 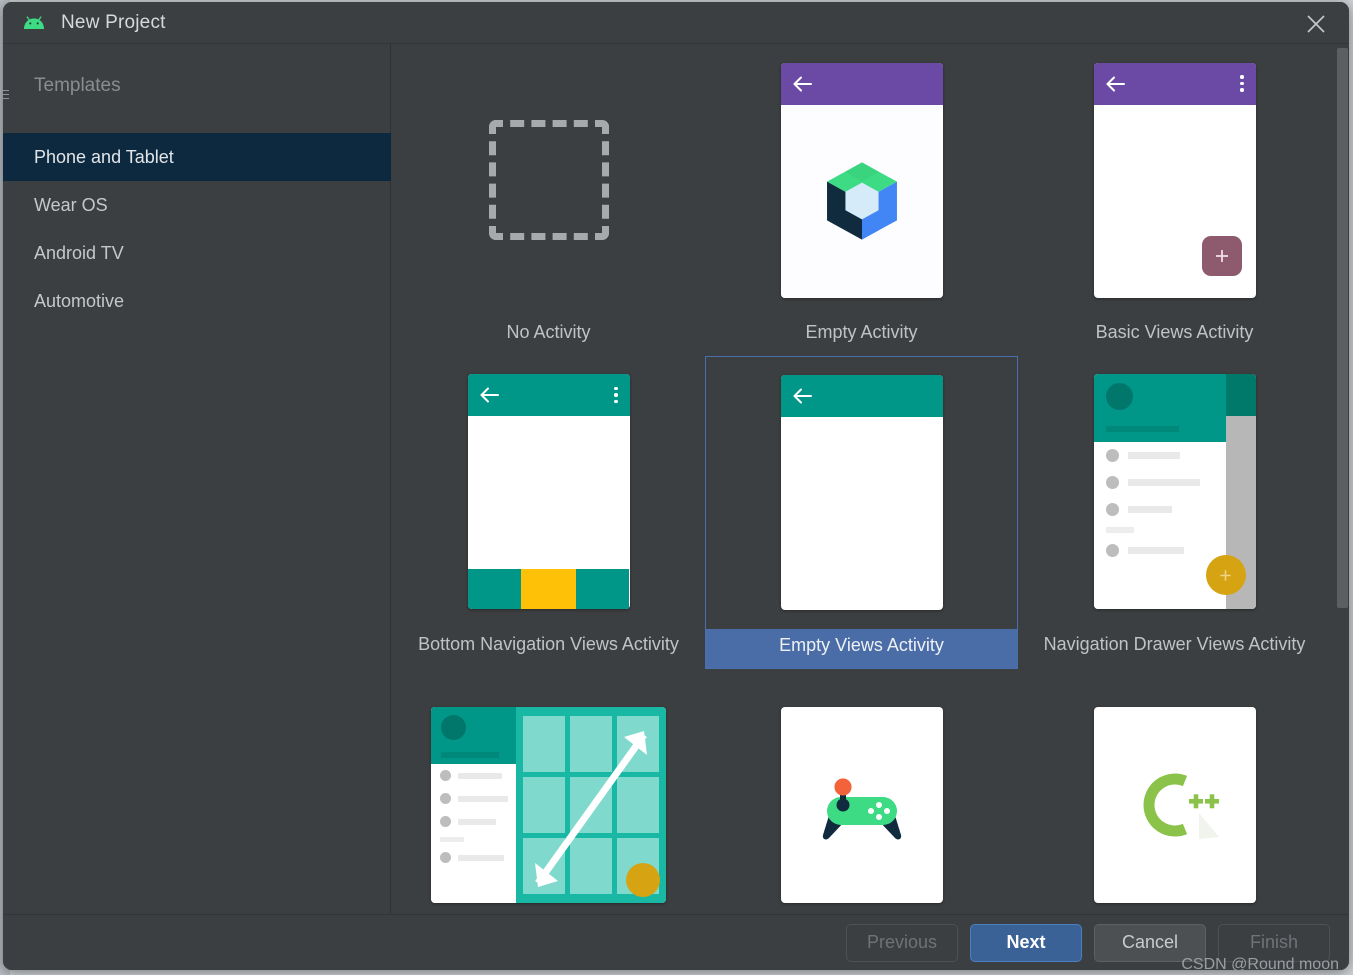 What do you see at coordinates (197, 253) in the screenshot?
I see `sidebar-item-android-tv: Android TV` at bounding box center [197, 253].